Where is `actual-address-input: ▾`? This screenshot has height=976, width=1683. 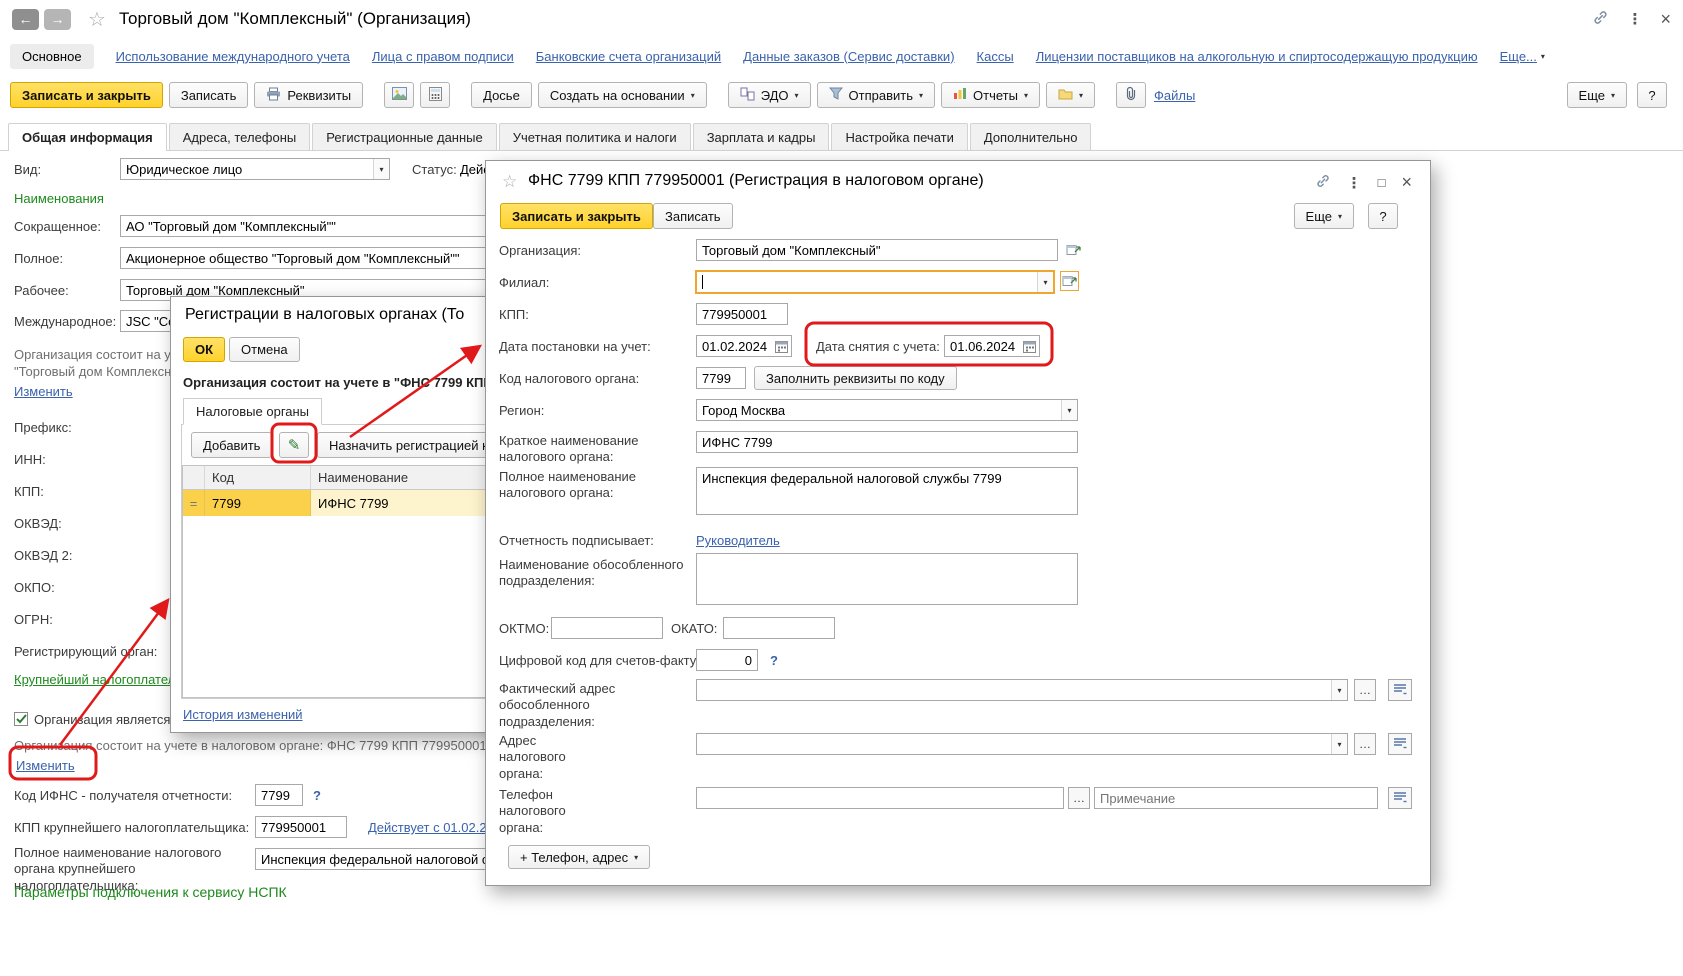
actual-address-input: ▾ is located at coordinates (1022, 690).